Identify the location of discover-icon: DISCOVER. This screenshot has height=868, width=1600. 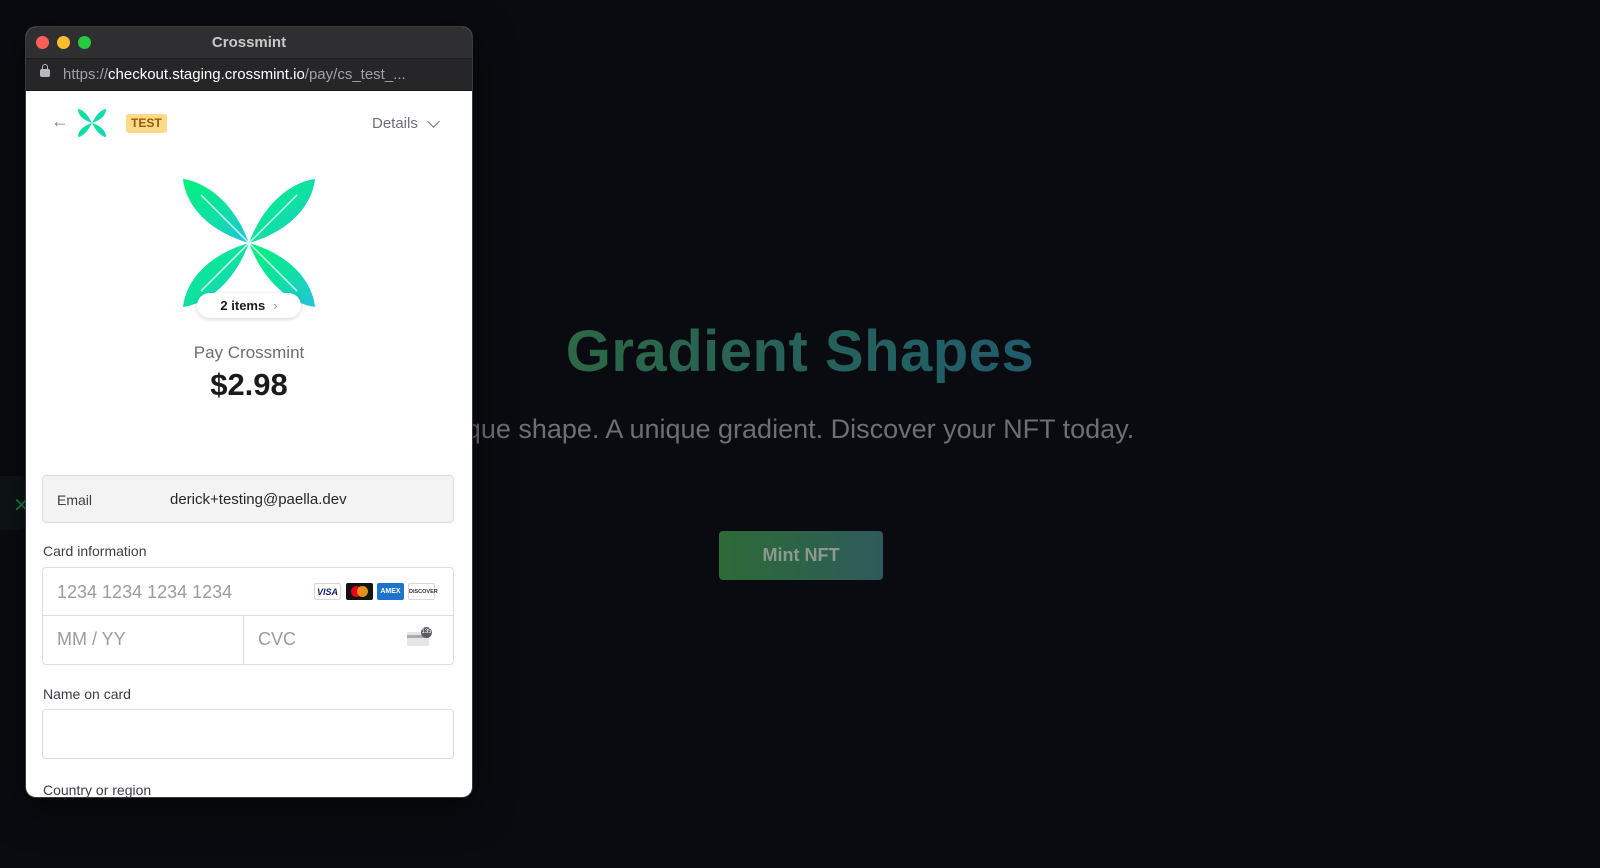
(423, 591).